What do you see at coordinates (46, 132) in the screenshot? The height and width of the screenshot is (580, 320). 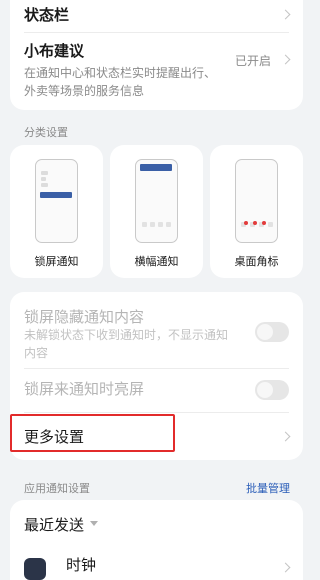 I see `category-section-label: 分类设置` at bounding box center [46, 132].